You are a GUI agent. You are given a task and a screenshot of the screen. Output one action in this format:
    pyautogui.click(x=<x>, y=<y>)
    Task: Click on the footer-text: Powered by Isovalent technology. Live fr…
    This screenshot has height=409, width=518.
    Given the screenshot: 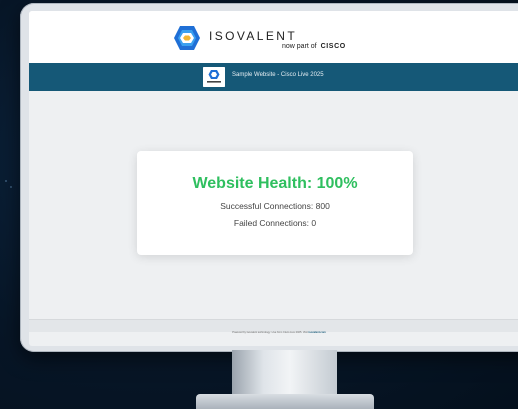 What is the action you would take?
    pyautogui.click(x=279, y=332)
    